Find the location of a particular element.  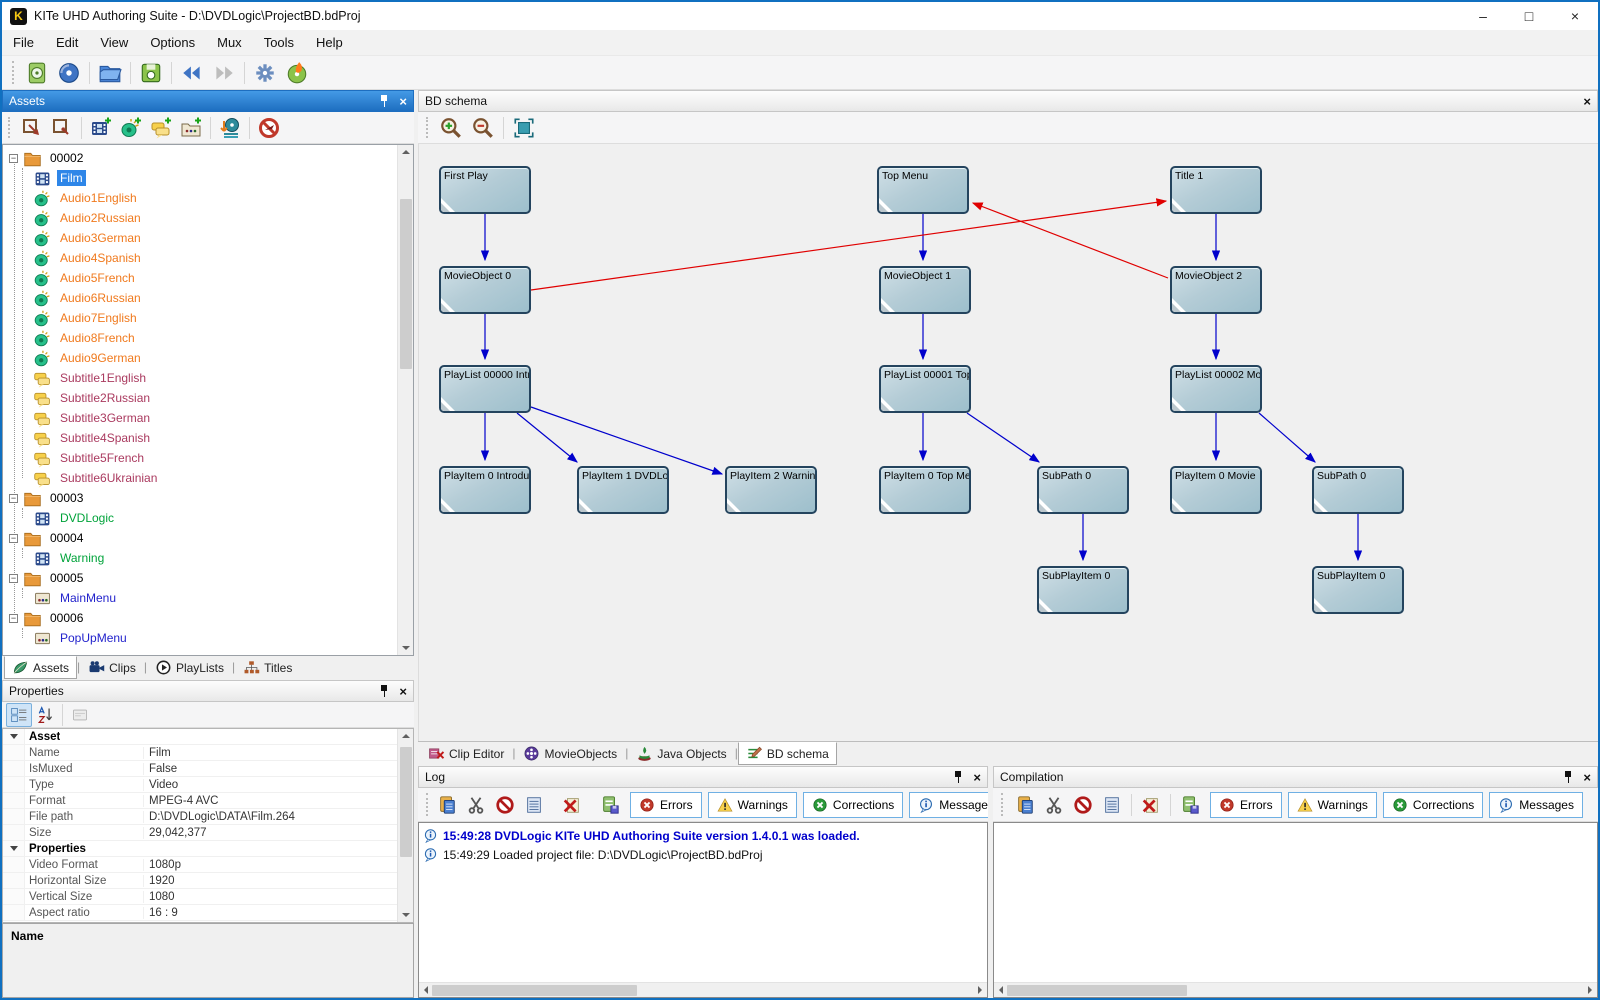

add-subtitle-button is located at coordinates (161, 128).